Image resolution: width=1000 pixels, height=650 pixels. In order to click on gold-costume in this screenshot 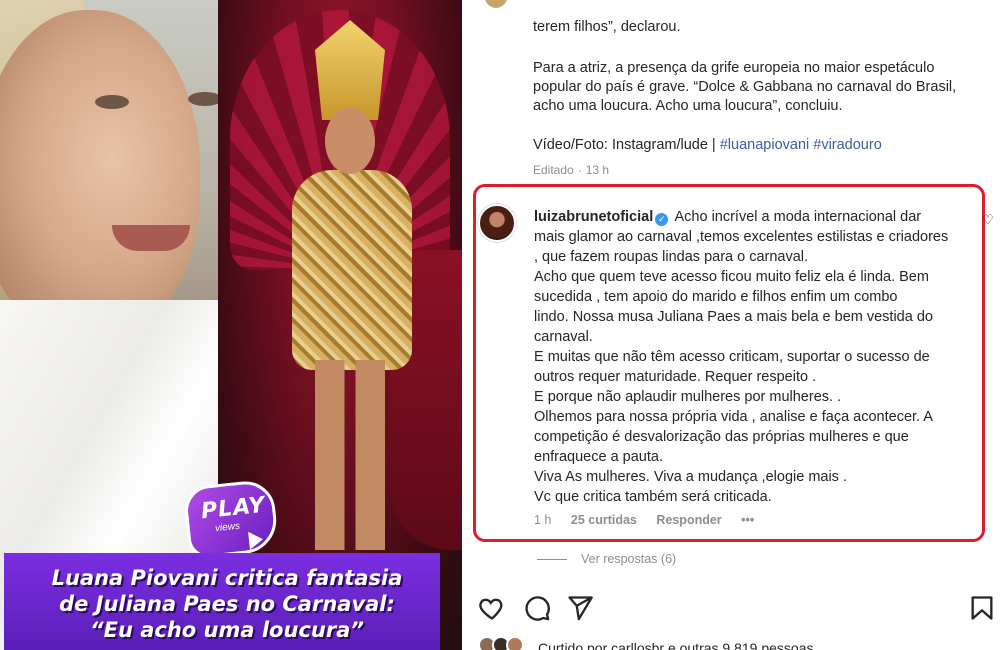, I will do `click(352, 270)`.